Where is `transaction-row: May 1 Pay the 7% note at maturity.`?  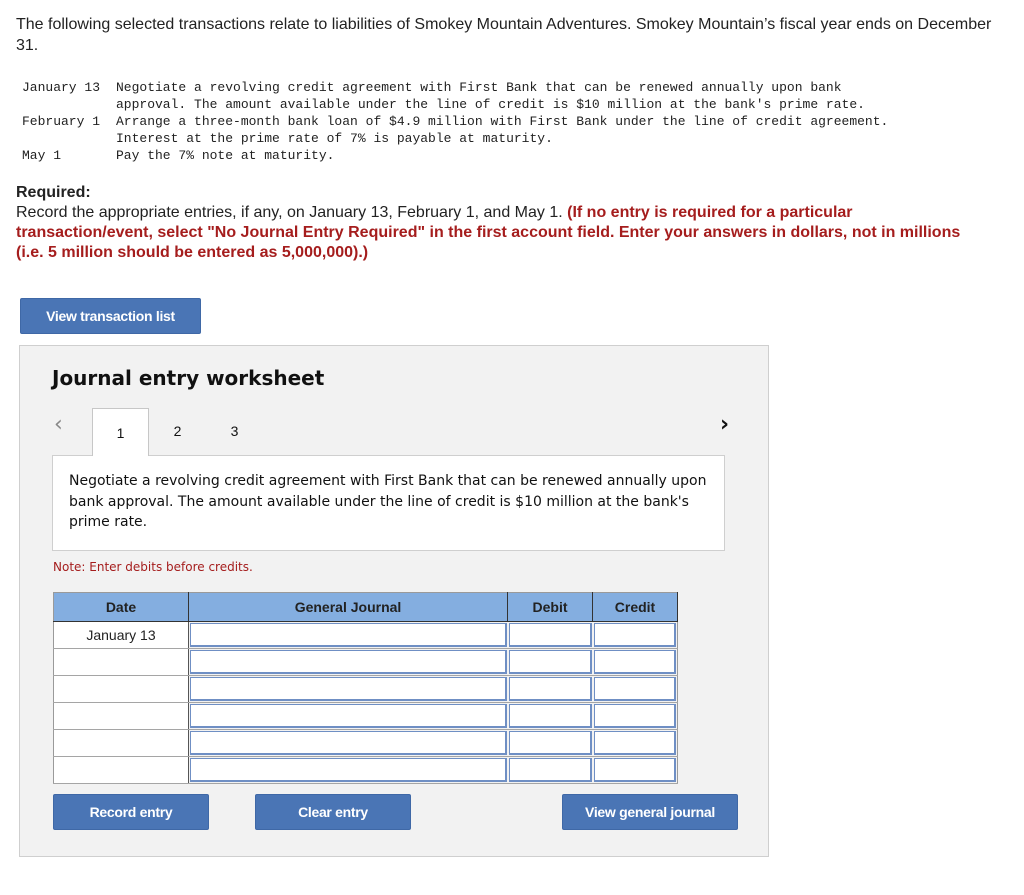 transaction-row: May 1 Pay the 7% note at maturity. is located at coordinates (509, 155).